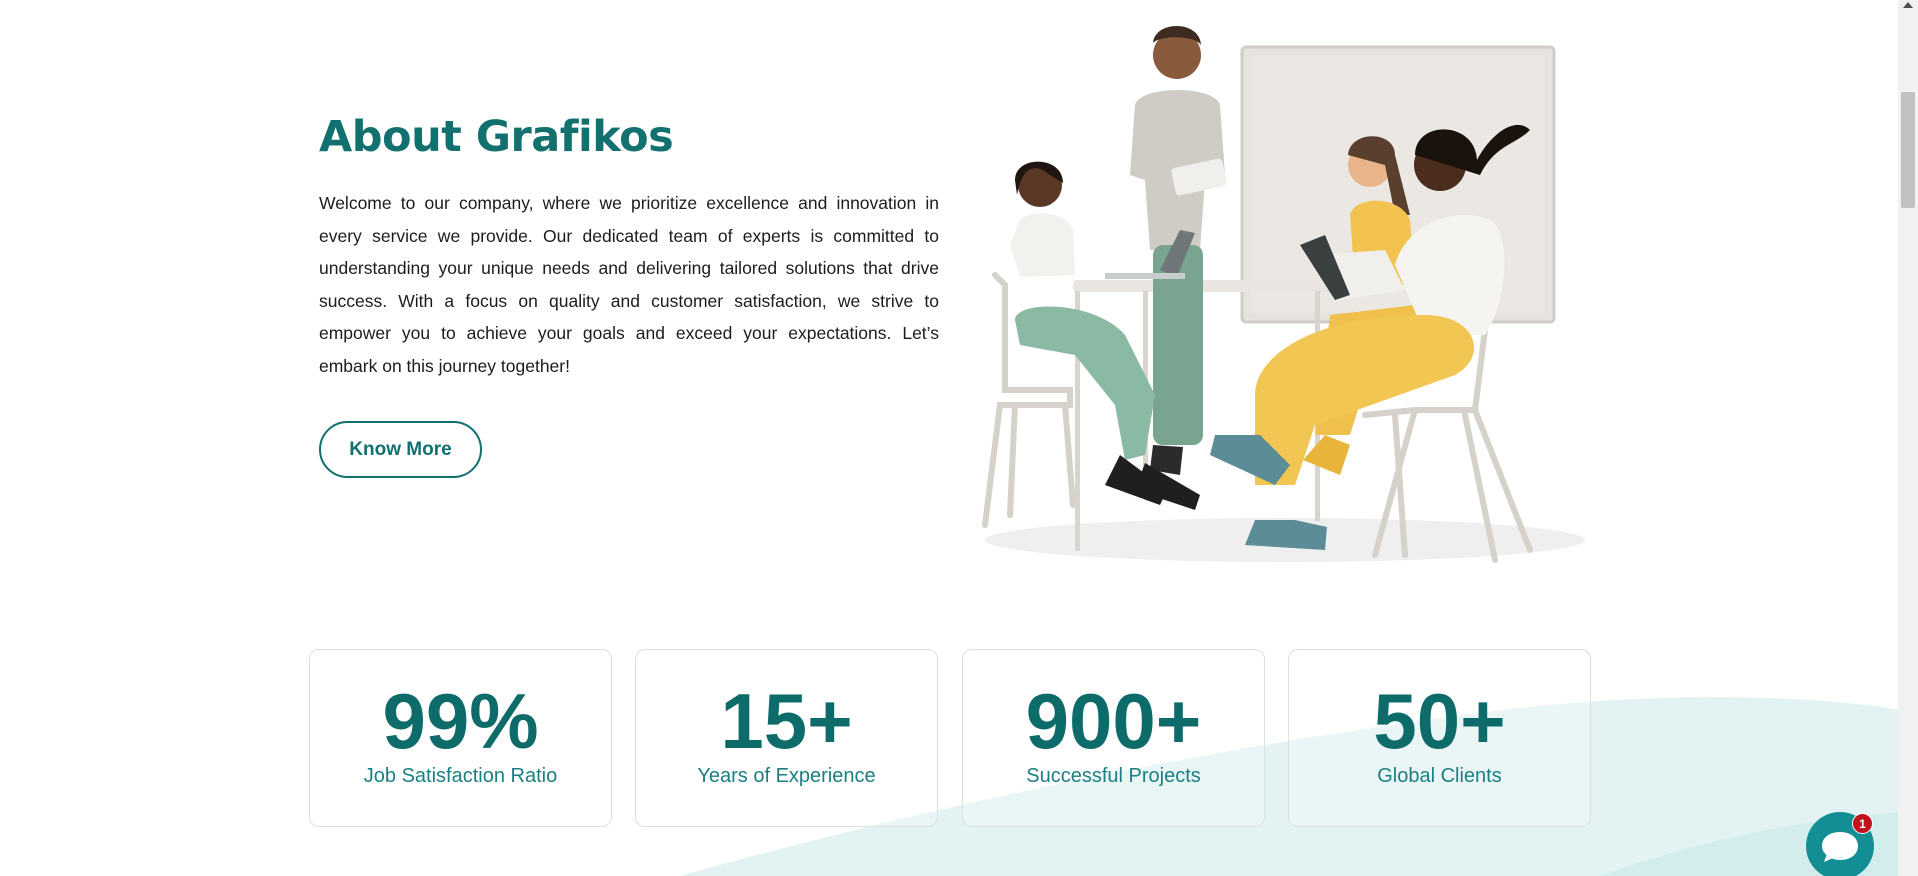 This screenshot has width=1918, height=876. Describe the element at coordinates (1113, 776) in the screenshot. I see `stat-label: Successful Projects` at that location.